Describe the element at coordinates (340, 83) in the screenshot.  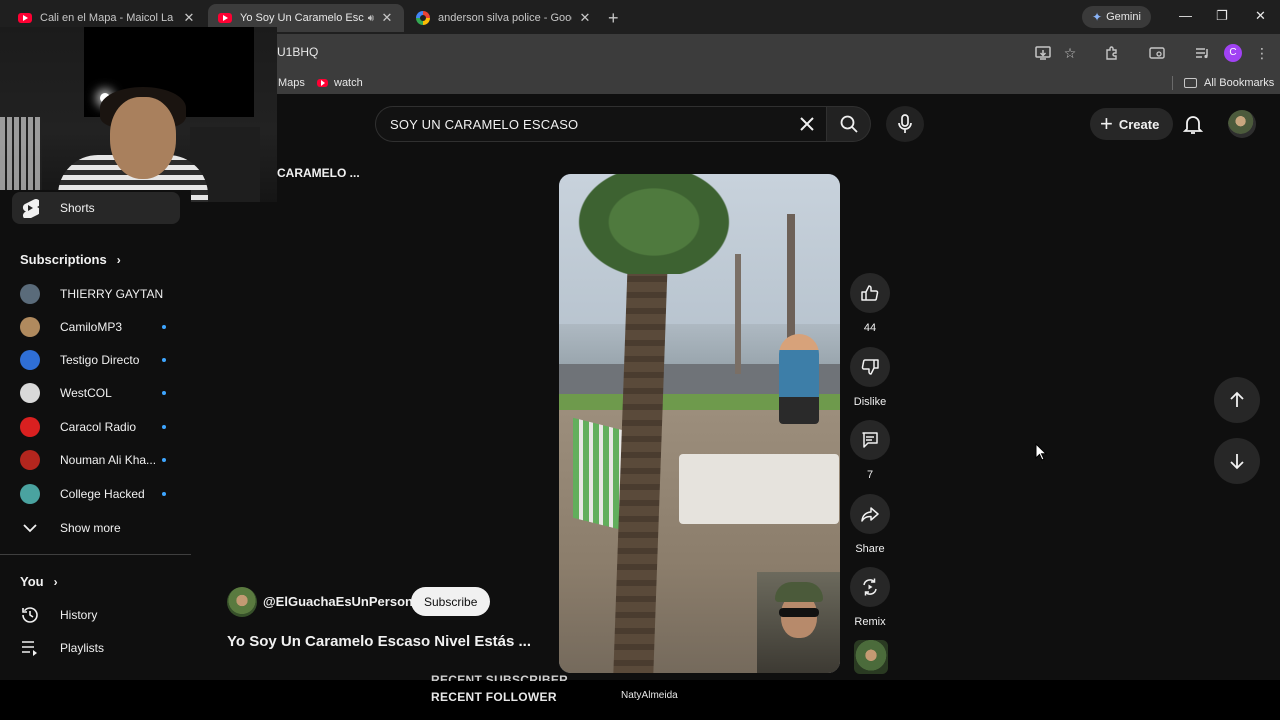
I see `bookmark-watch: watch` at that location.